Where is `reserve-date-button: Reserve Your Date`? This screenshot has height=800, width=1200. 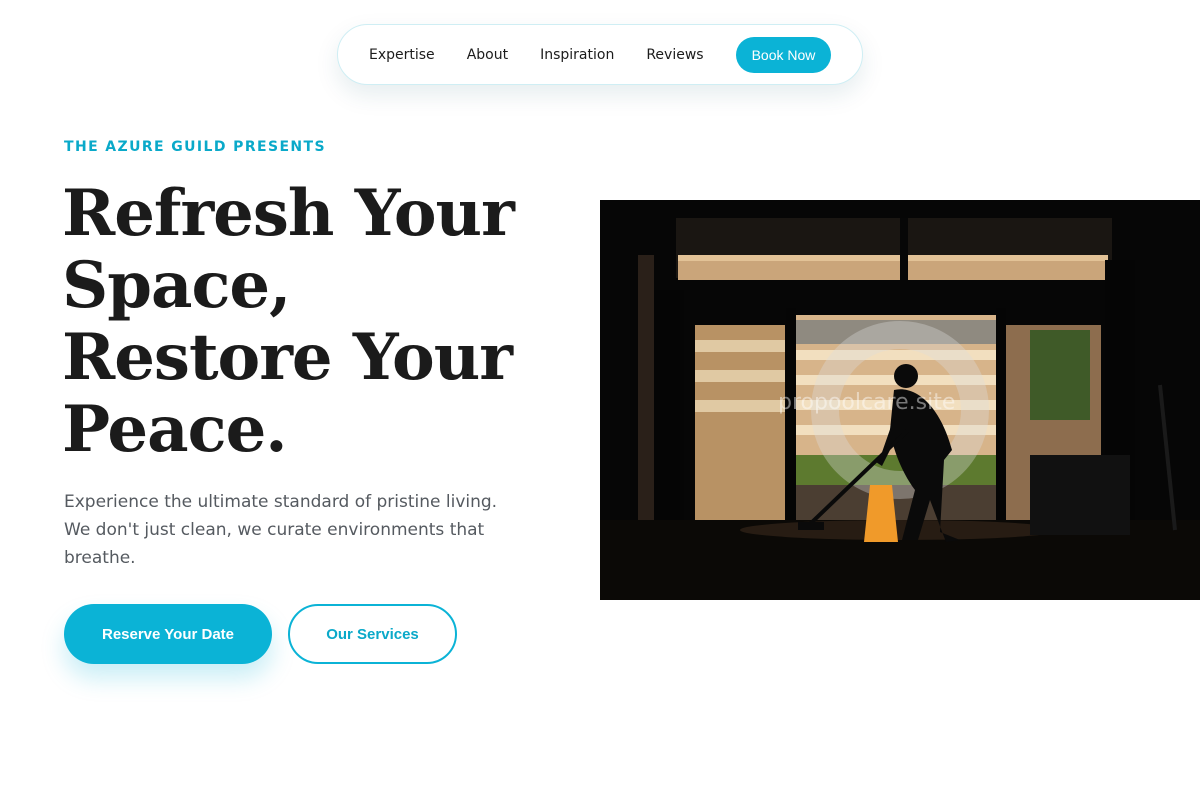 reserve-date-button: Reserve Your Date is located at coordinates (168, 634).